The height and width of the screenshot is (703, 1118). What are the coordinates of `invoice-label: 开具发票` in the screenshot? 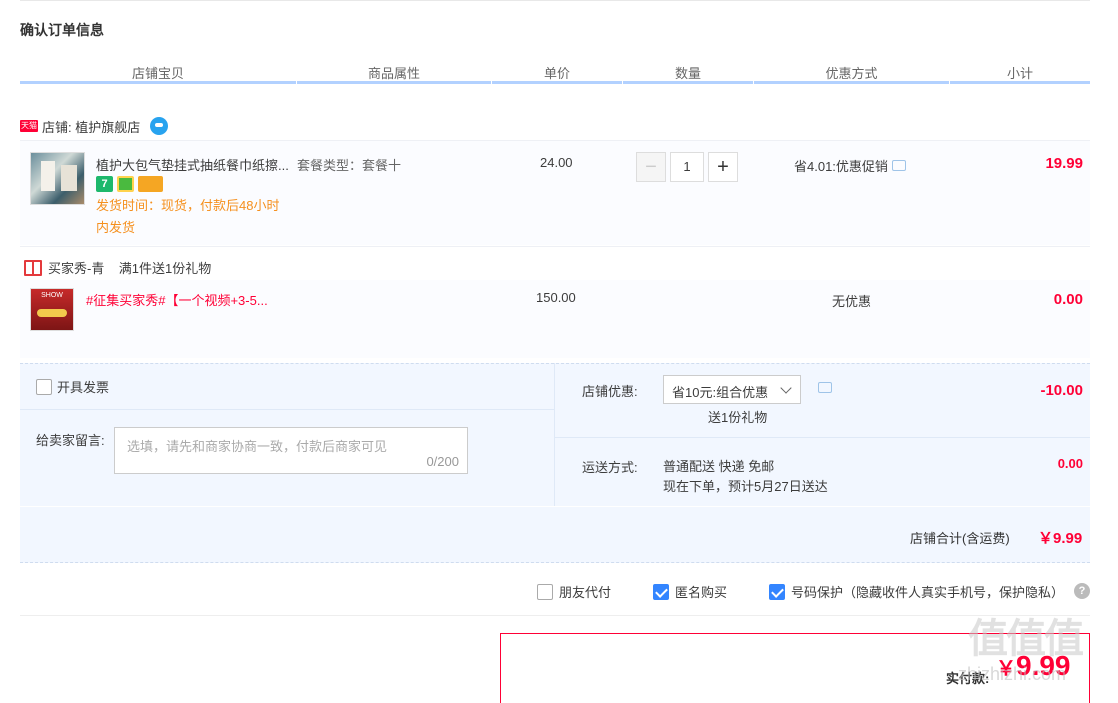 It's located at (83, 387).